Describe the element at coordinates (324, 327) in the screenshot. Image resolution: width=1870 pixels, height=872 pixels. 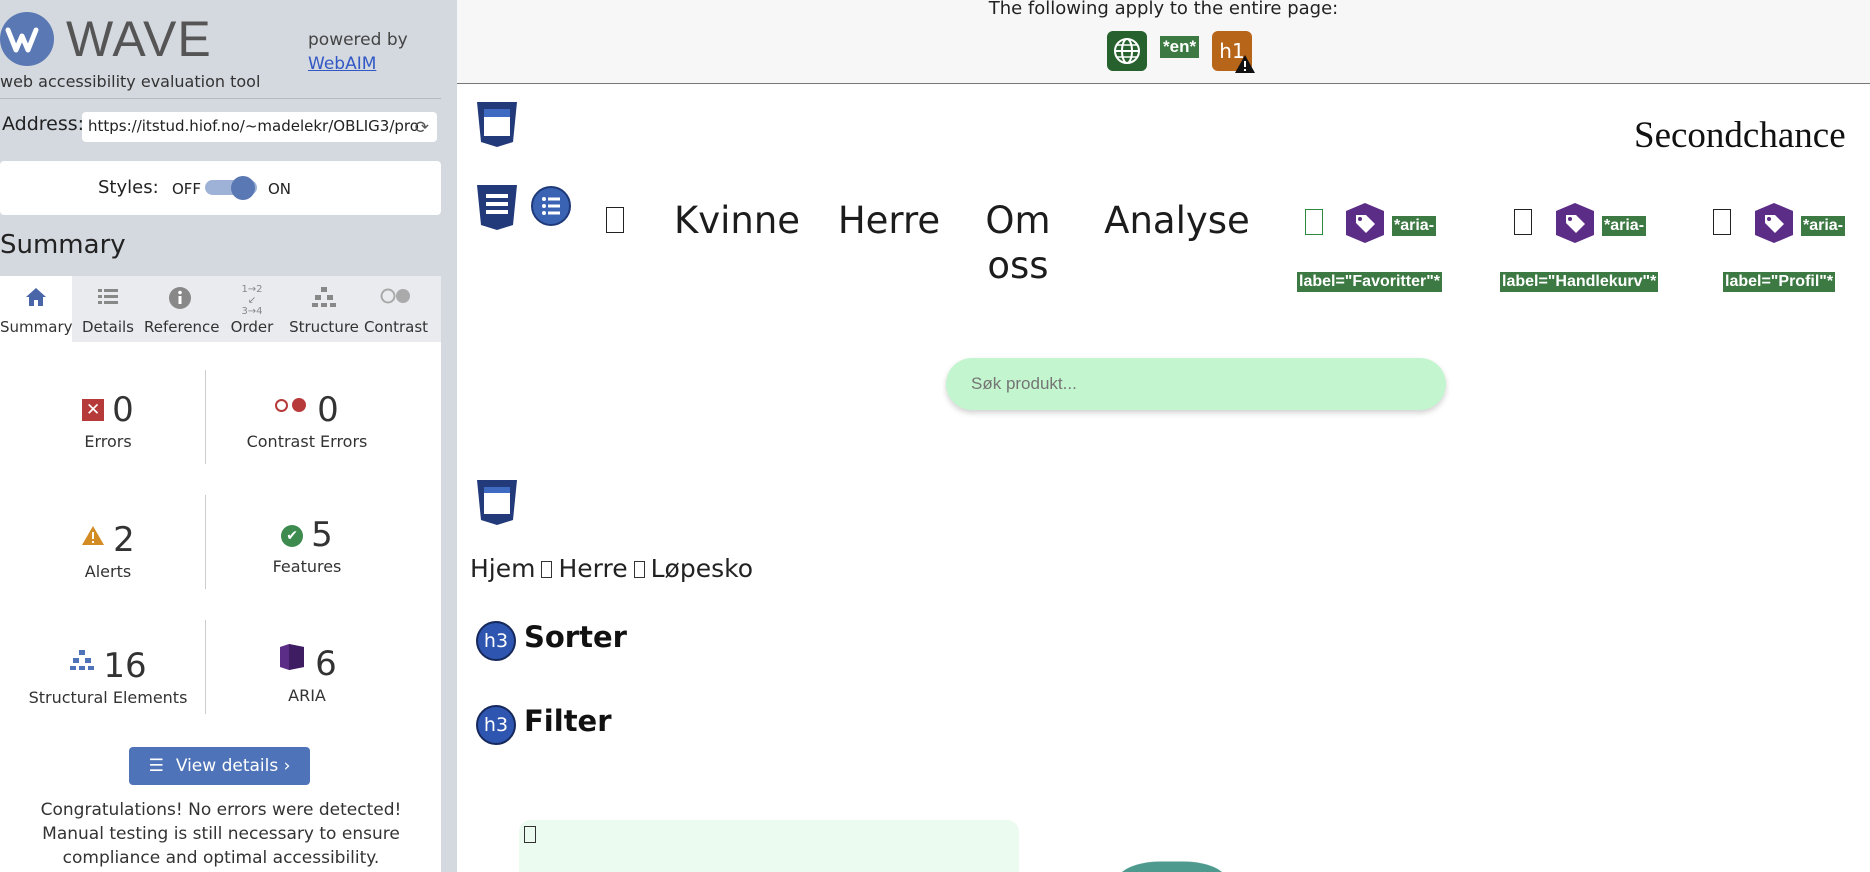
I see `tab-label: Structure` at that location.